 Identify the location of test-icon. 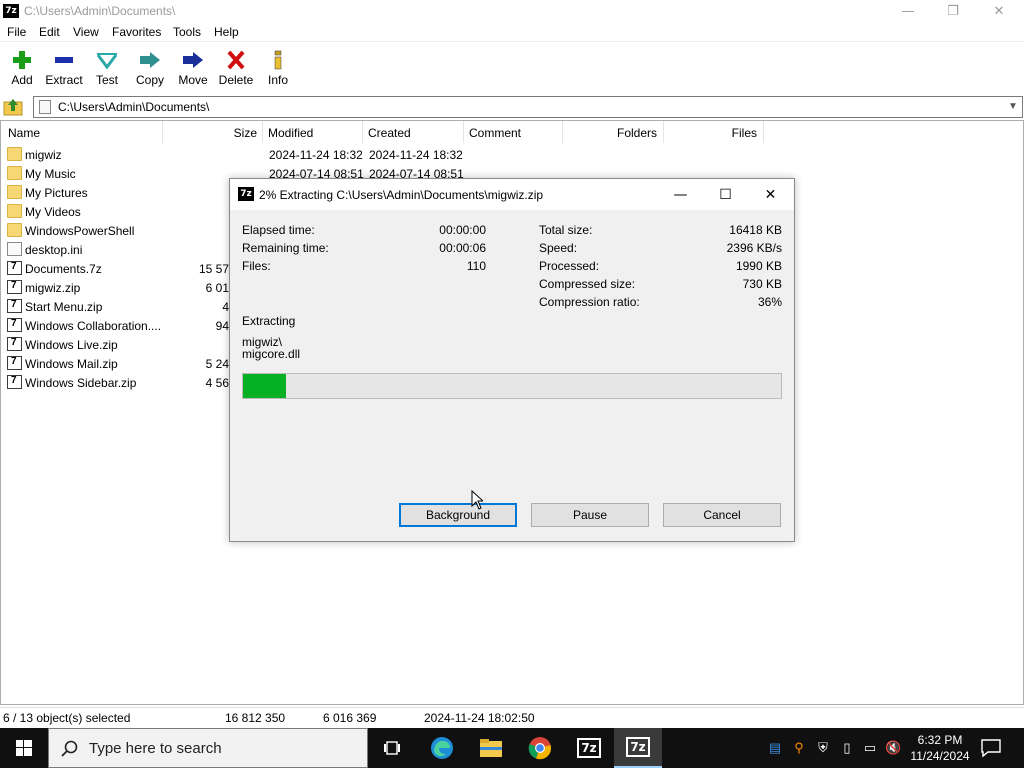
(107, 61).